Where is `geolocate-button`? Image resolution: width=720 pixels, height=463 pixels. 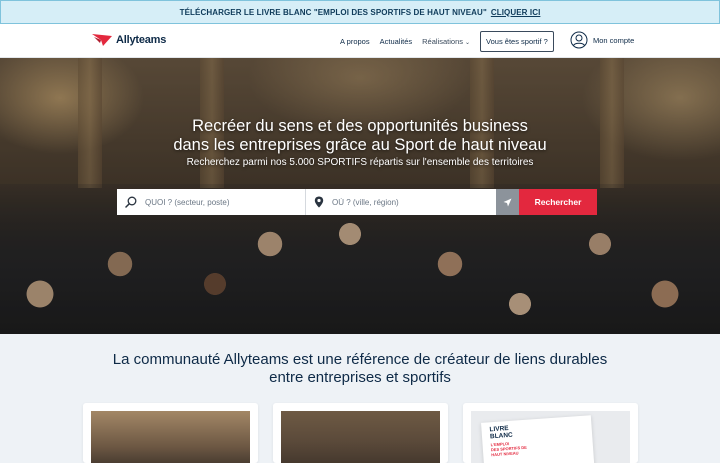
geolocate-button is located at coordinates (507, 202).